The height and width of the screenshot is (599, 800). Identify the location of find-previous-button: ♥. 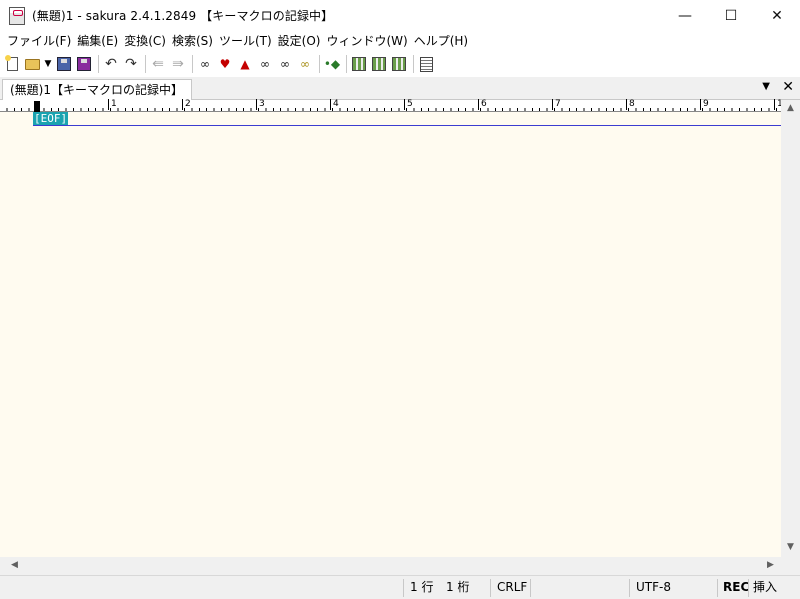
(225, 64).